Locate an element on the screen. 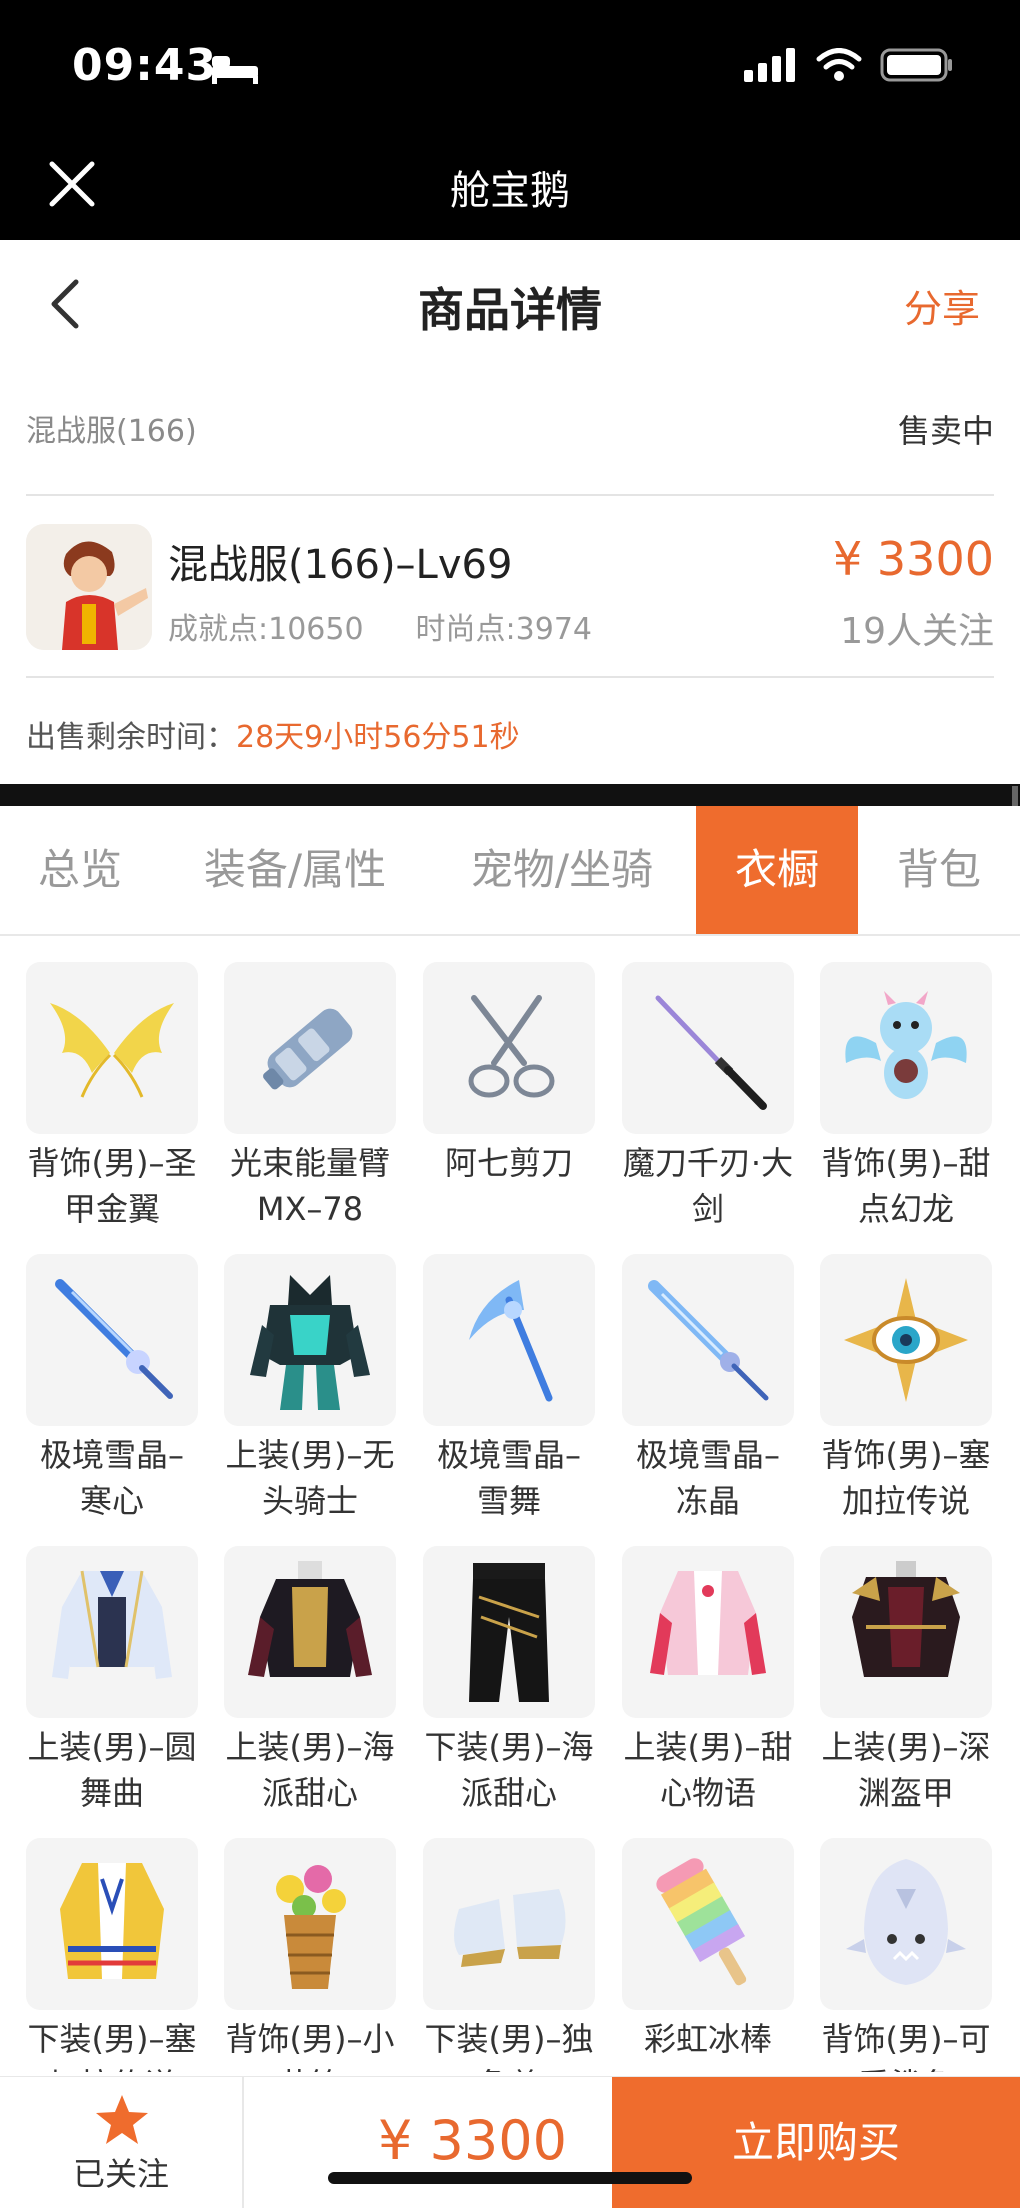  item-name: 背饰(男)–圣甲金翼 is located at coordinates (112, 1186).